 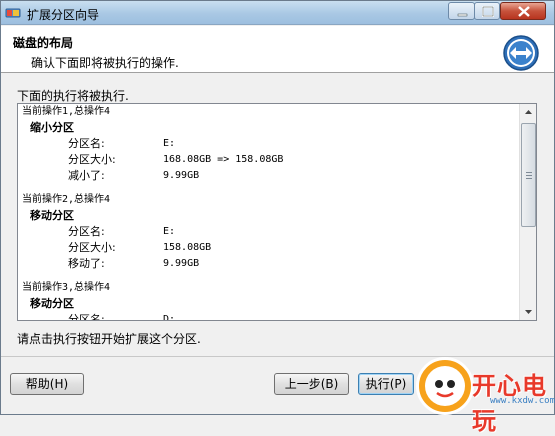 What do you see at coordinates (270, 248) in the screenshot?
I see `operation-row: 分区大小: 158.08GB` at bounding box center [270, 248].